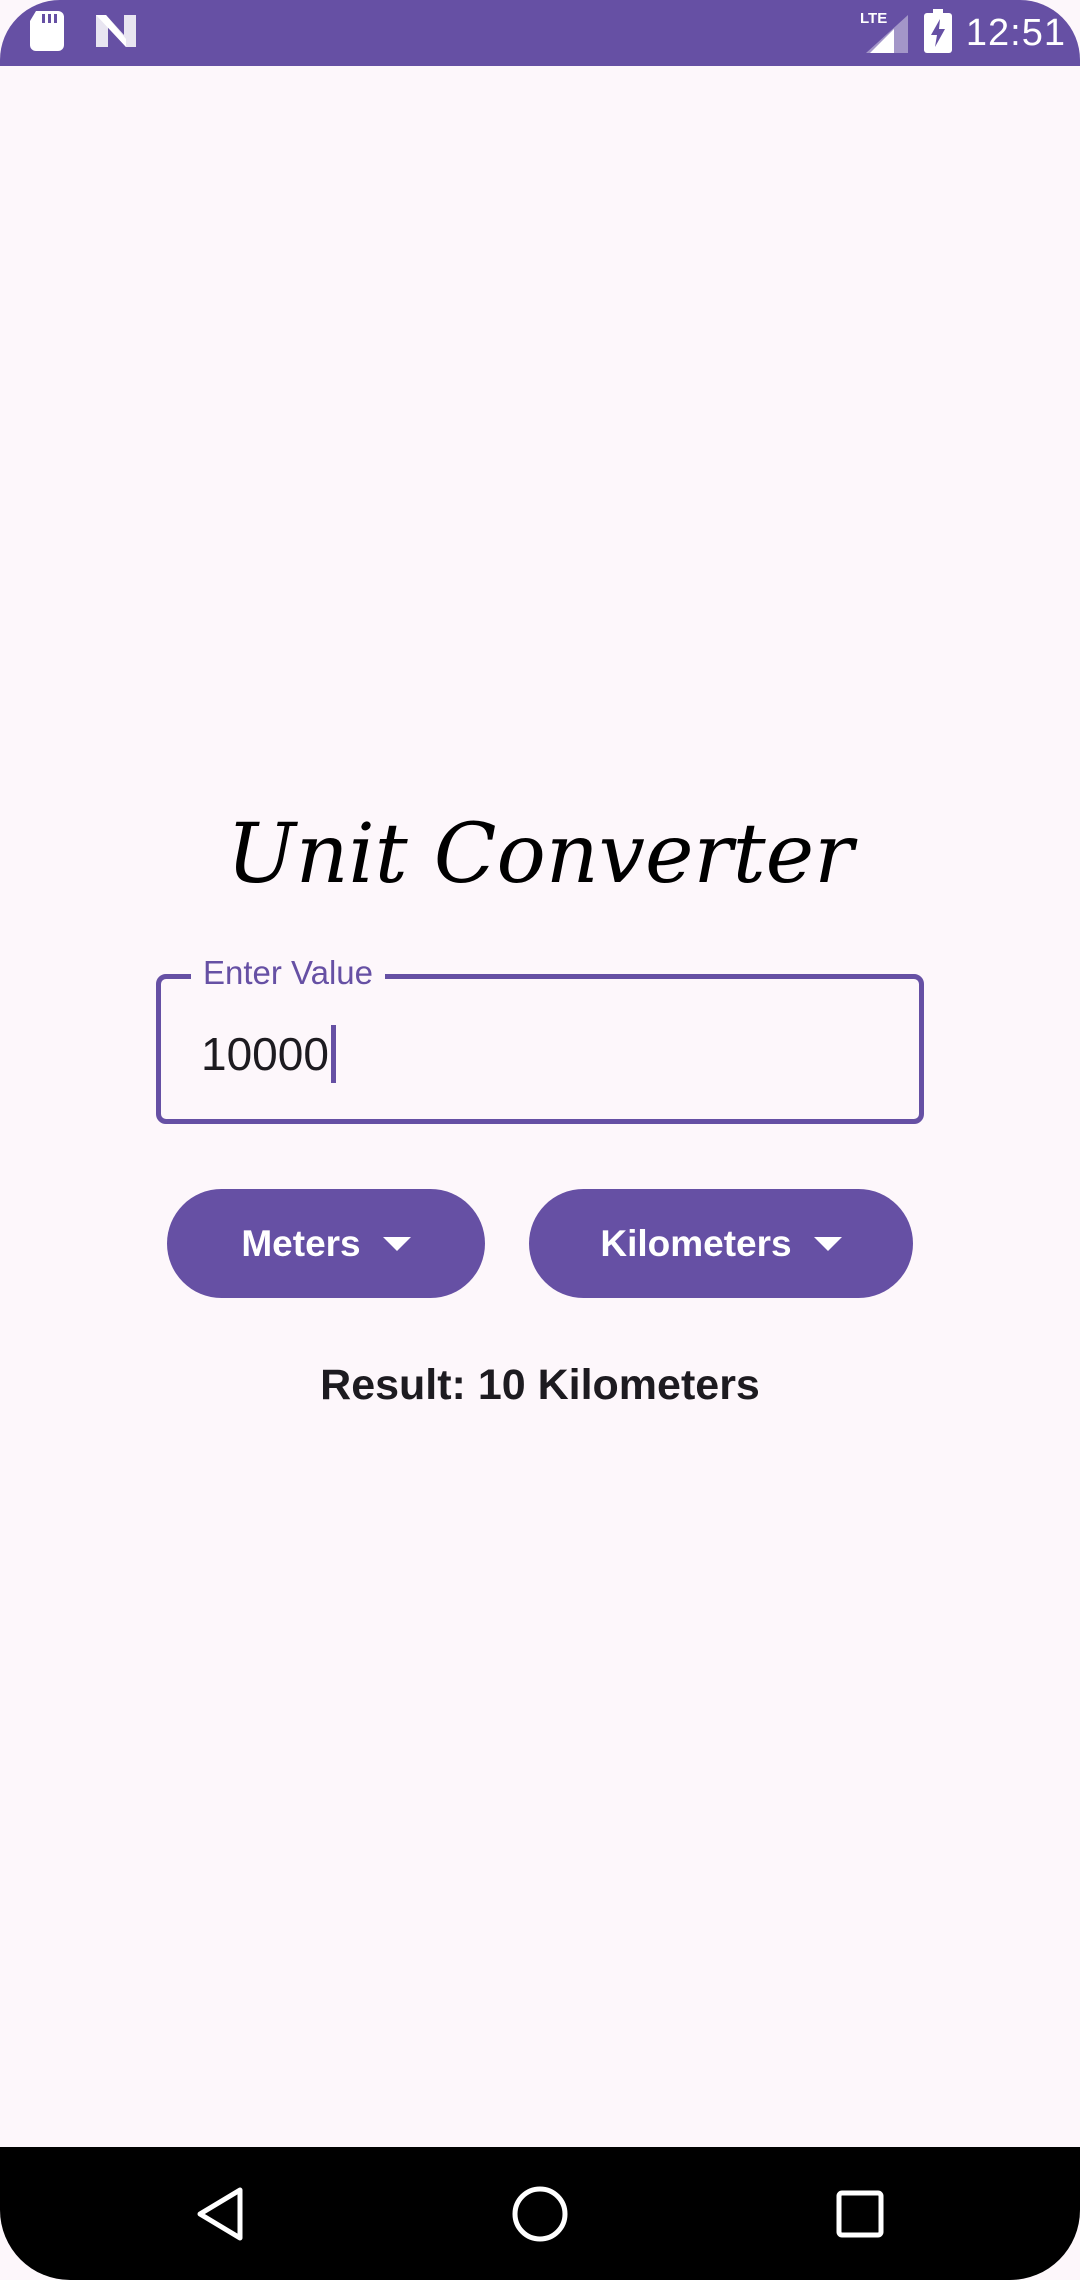 This screenshot has width=1080, height=2280. I want to click on value-input-text: 10000, so click(265, 1054).